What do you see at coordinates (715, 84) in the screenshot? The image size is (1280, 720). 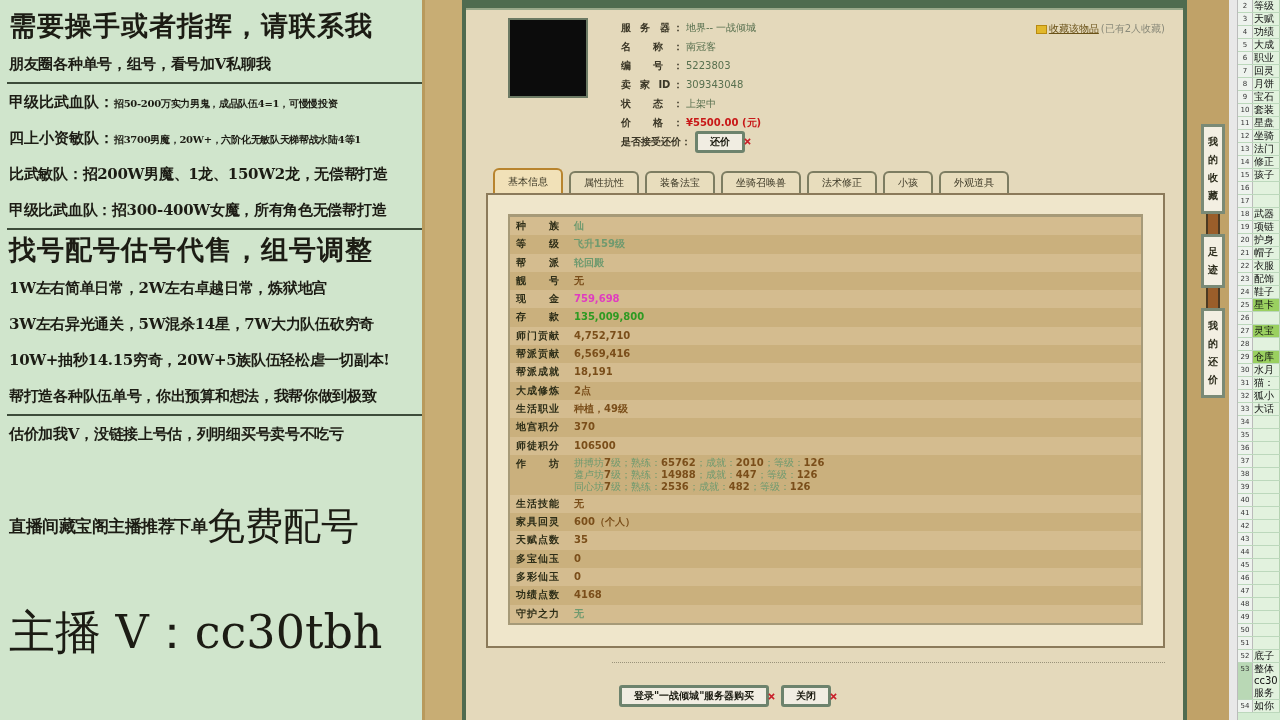 I see `field-value: 309343048` at bounding box center [715, 84].